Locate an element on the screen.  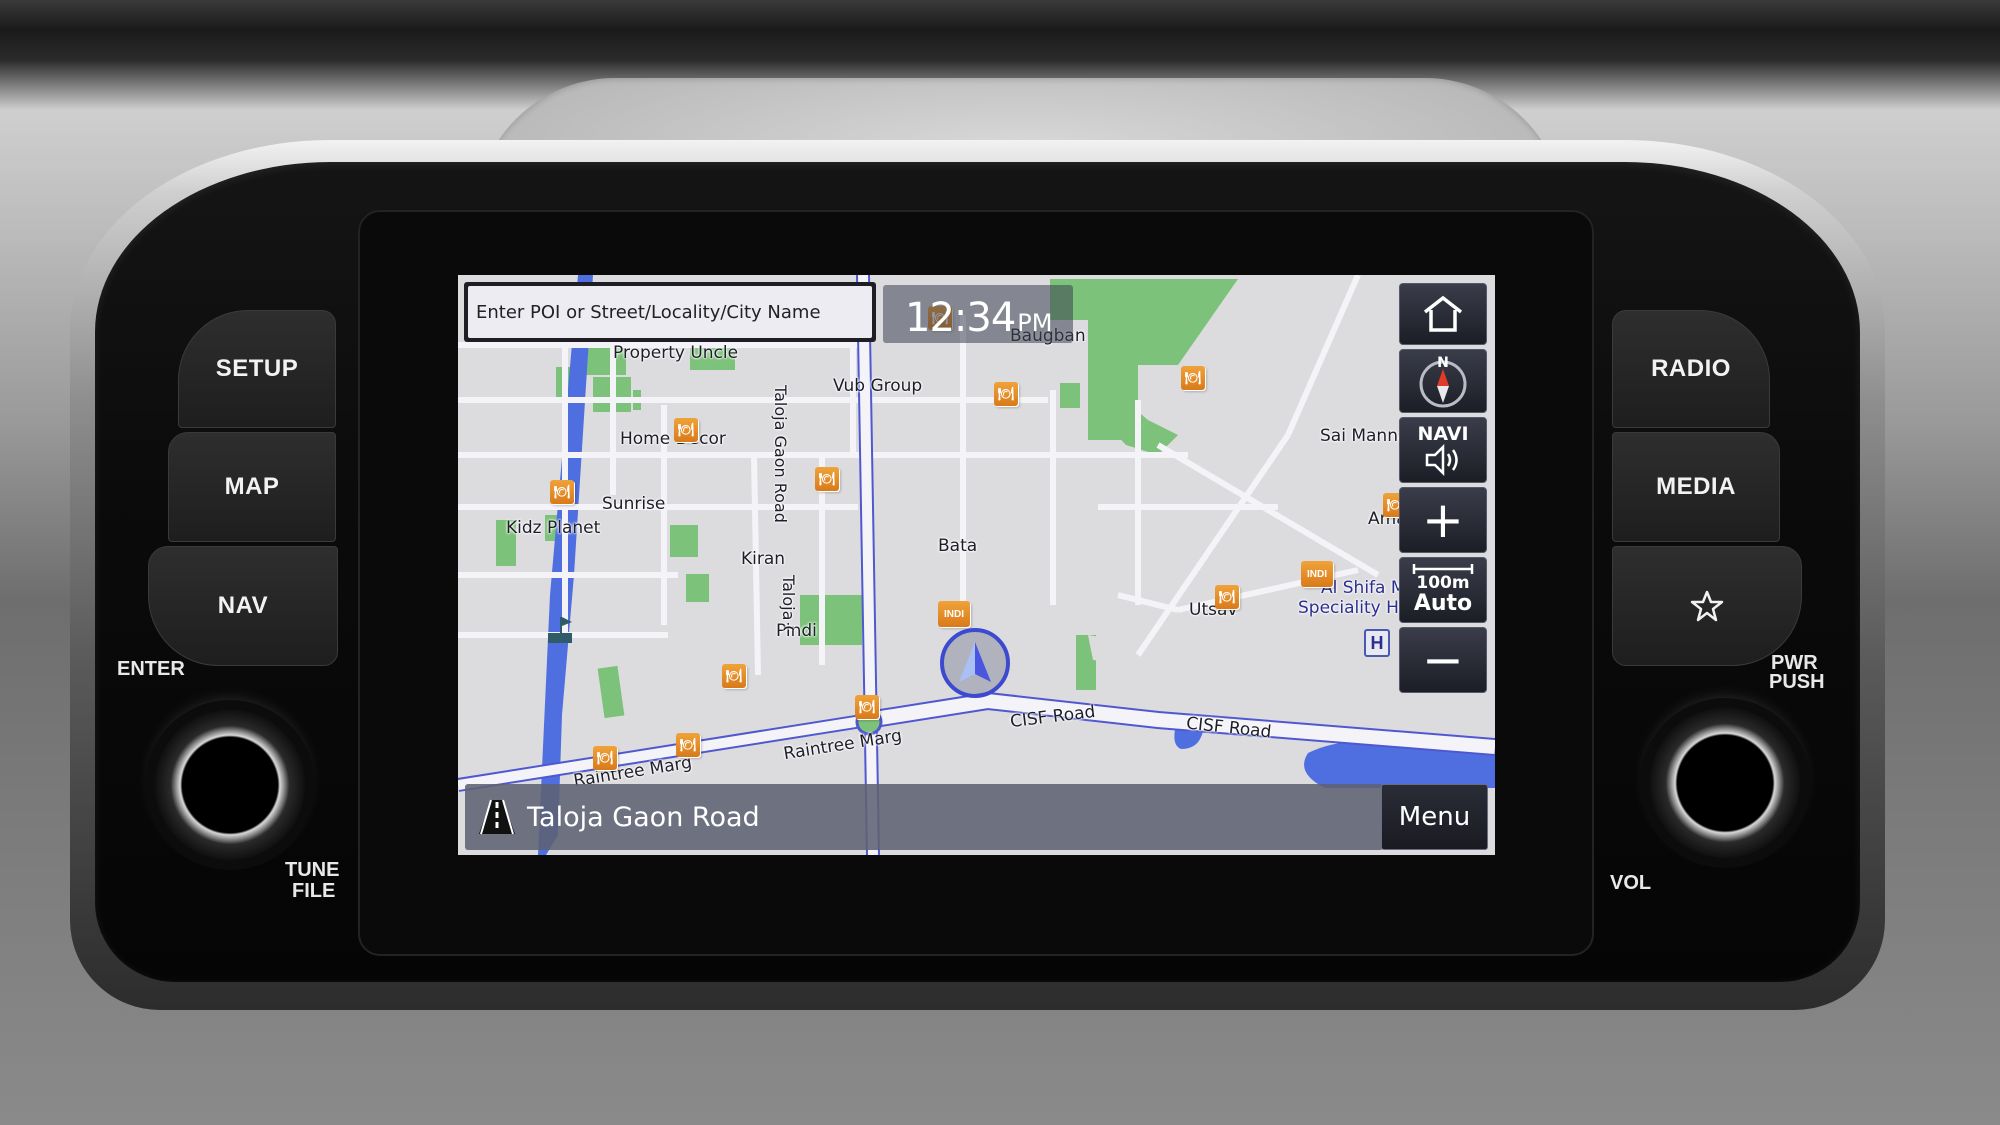
compass-button: N is located at coordinates (1443, 381).